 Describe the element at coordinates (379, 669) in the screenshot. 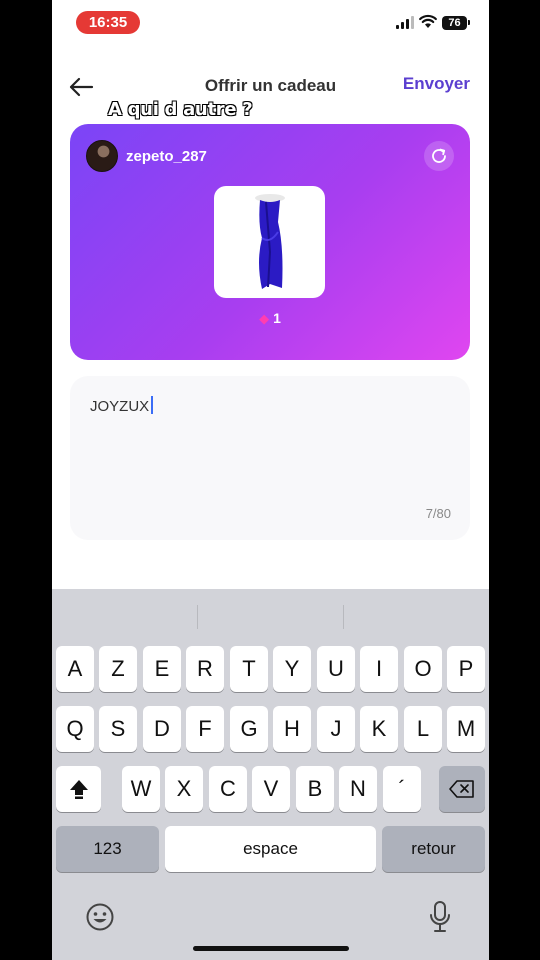

I see `key-i: I` at that location.